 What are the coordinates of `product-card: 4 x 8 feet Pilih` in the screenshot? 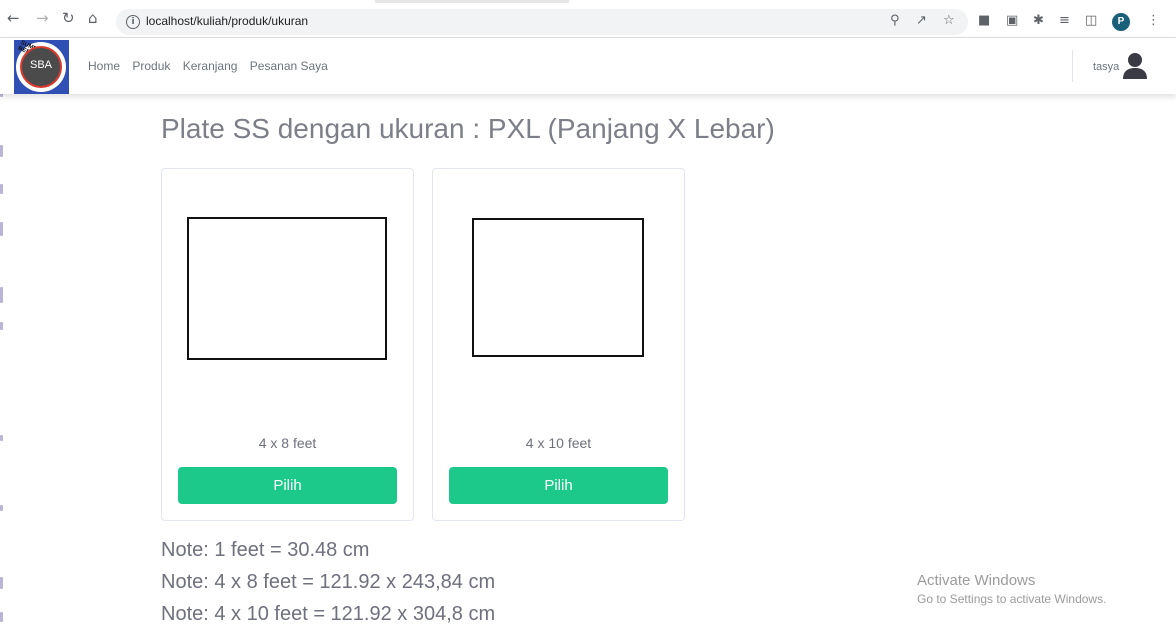 It's located at (287, 344).